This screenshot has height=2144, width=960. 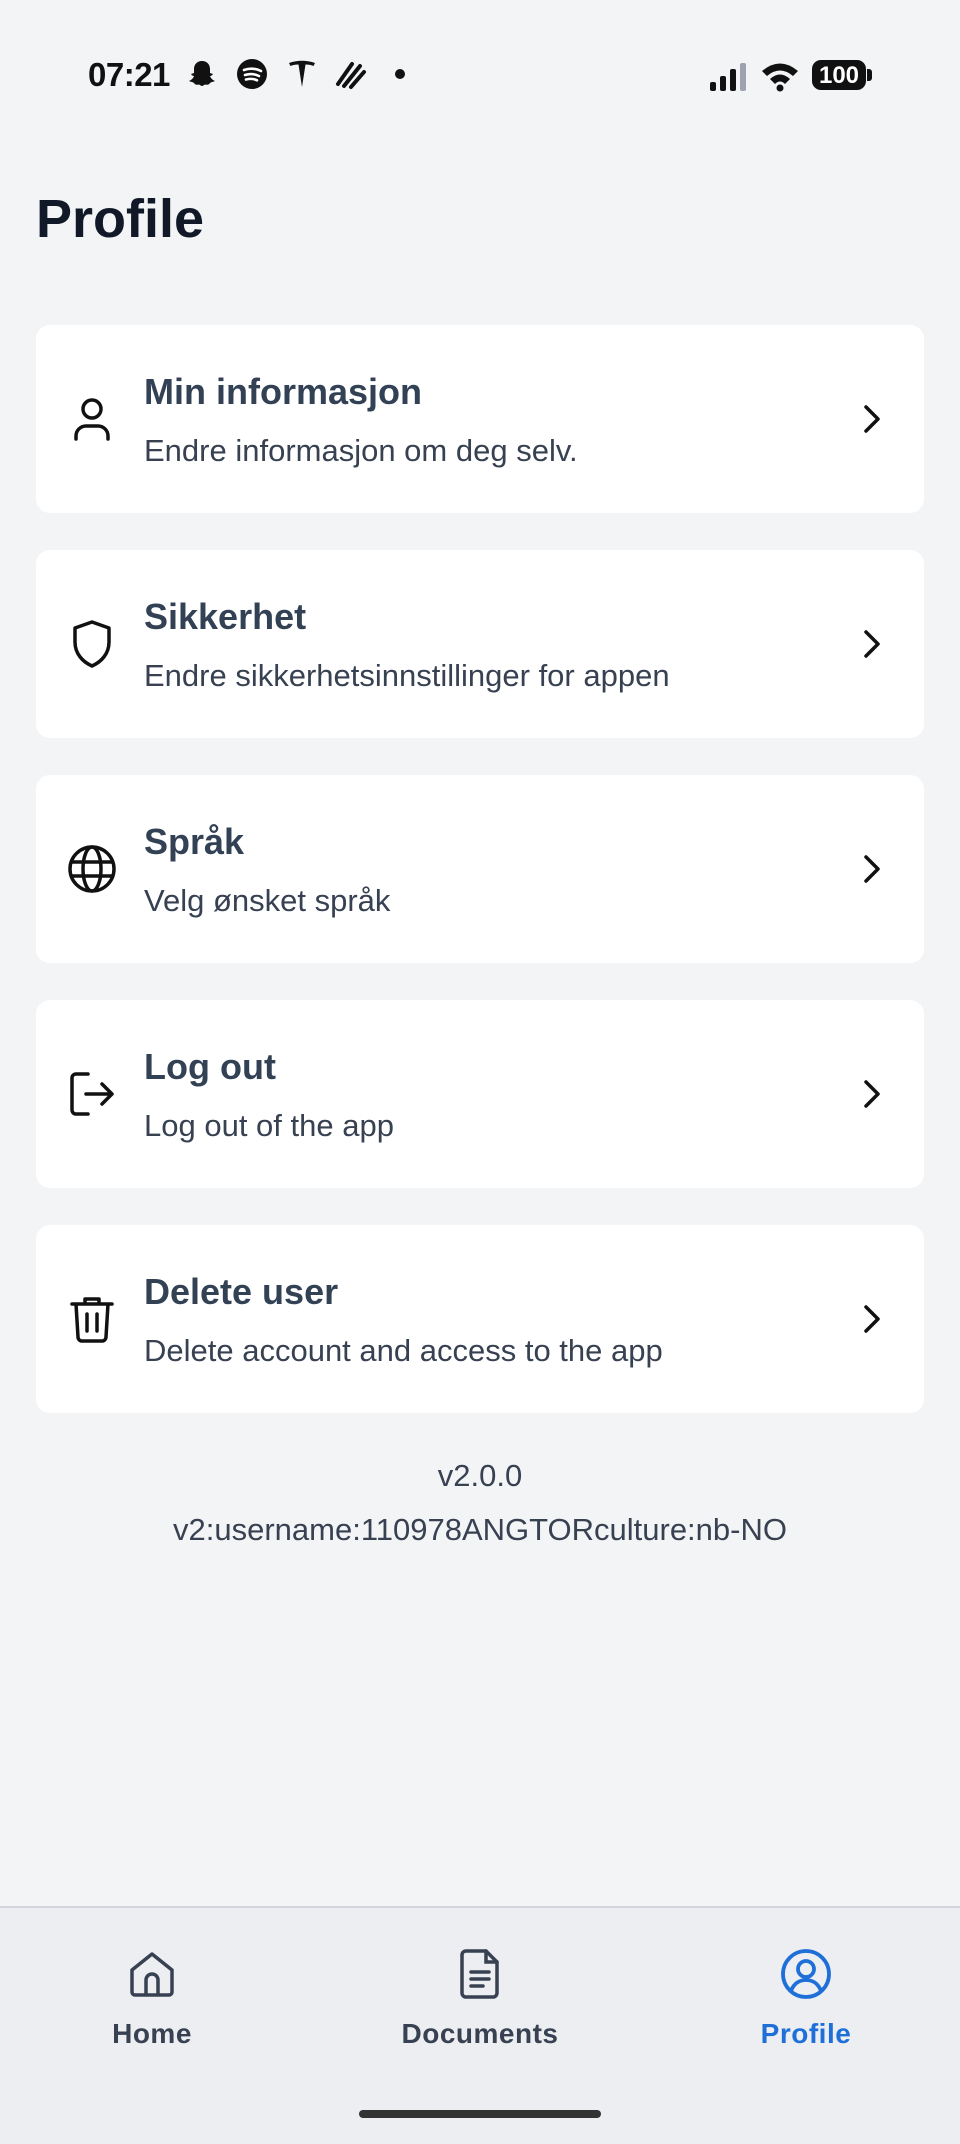 What do you see at coordinates (480, 1529) in the screenshot?
I see `app-details: v2:username:110978ANGTORculture:nb-NO` at bounding box center [480, 1529].